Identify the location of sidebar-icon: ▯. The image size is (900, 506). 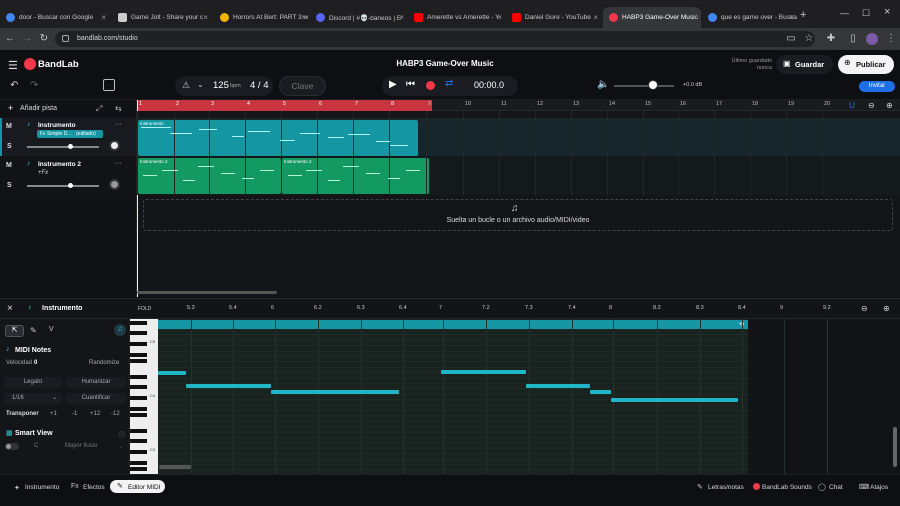
(853, 39).